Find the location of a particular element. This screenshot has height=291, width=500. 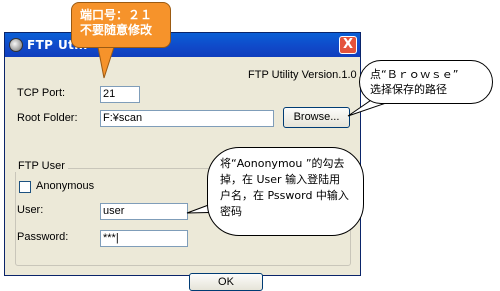

tcp-port-callout: 端口号：２１ 不要随意修改 is located at coordinates (121, 25).